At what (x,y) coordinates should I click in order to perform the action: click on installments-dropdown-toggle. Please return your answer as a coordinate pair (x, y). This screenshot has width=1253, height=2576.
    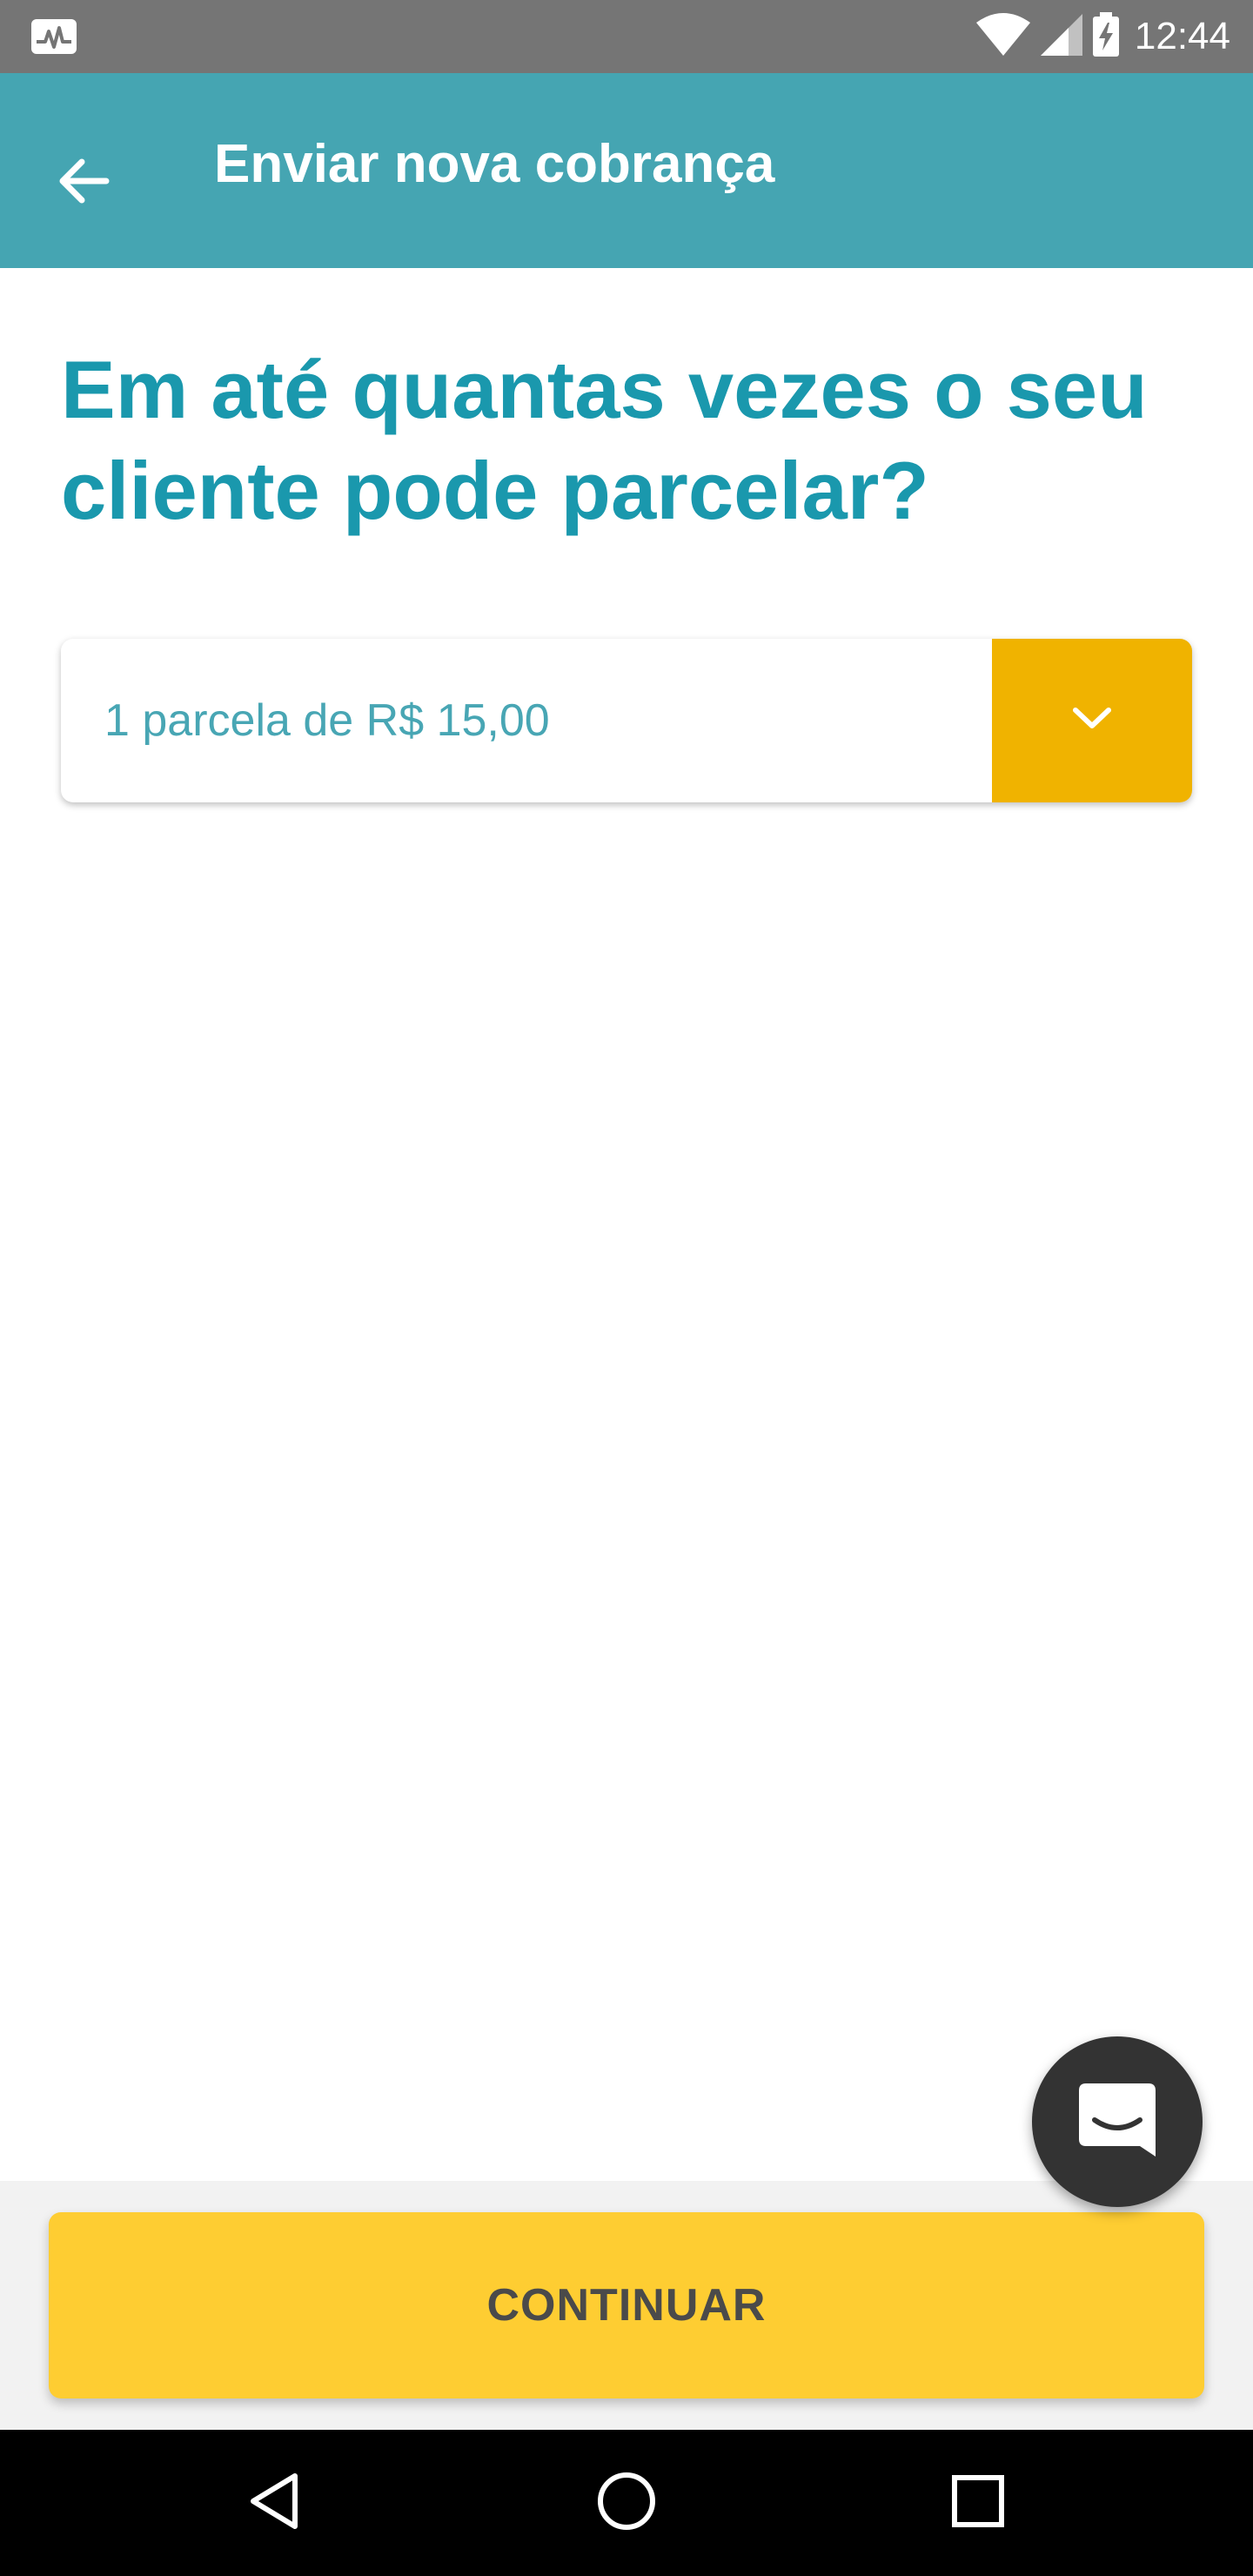
    Looking at the image, I should click on (1092, 720).